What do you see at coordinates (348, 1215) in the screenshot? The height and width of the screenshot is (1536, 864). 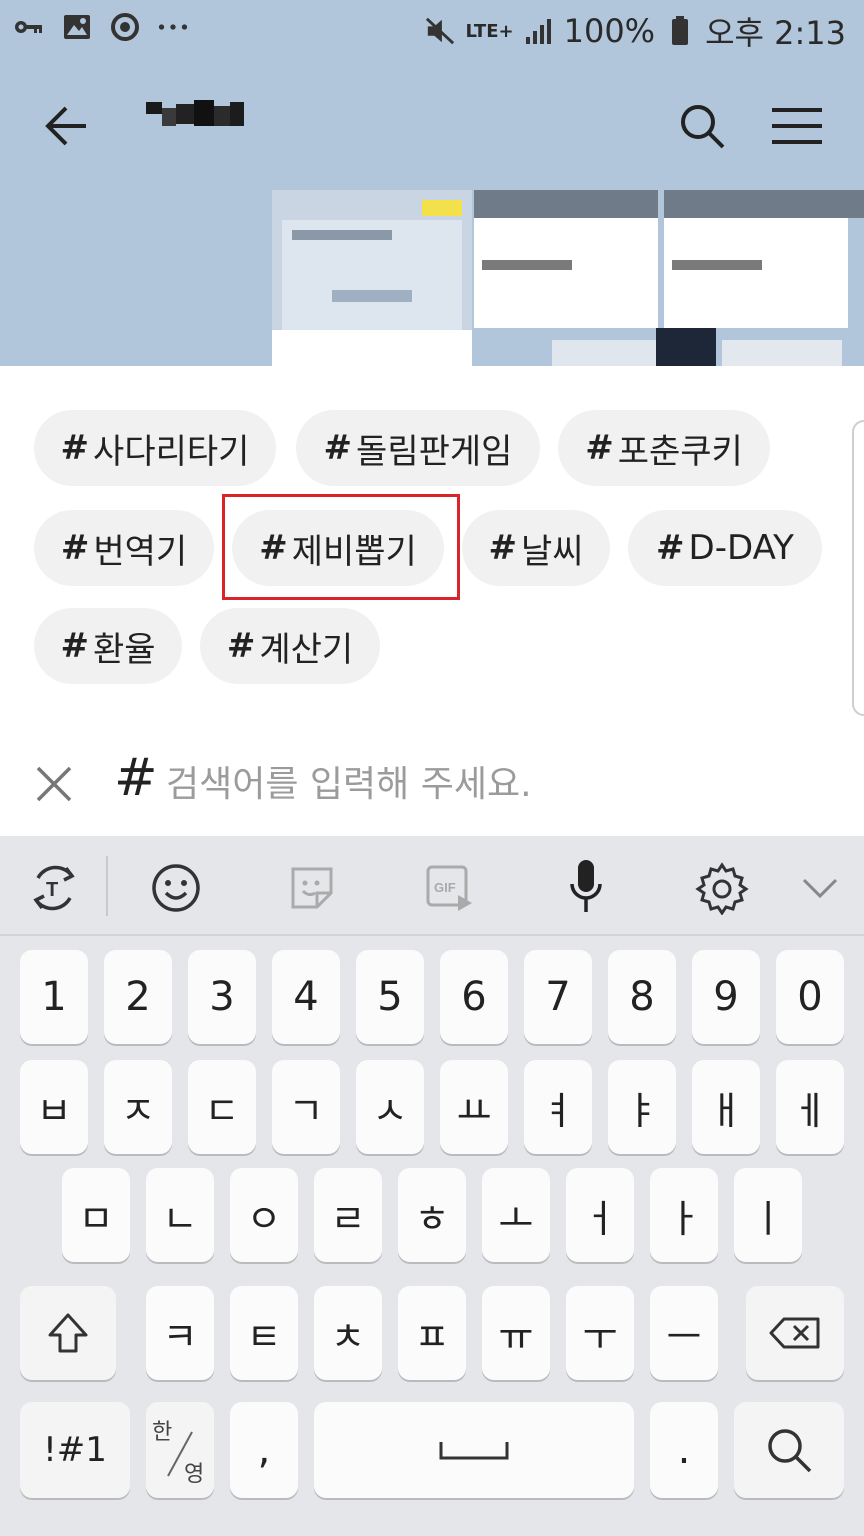 I see `key-rieul: ㄹ` at bounding box center [348, 1215].